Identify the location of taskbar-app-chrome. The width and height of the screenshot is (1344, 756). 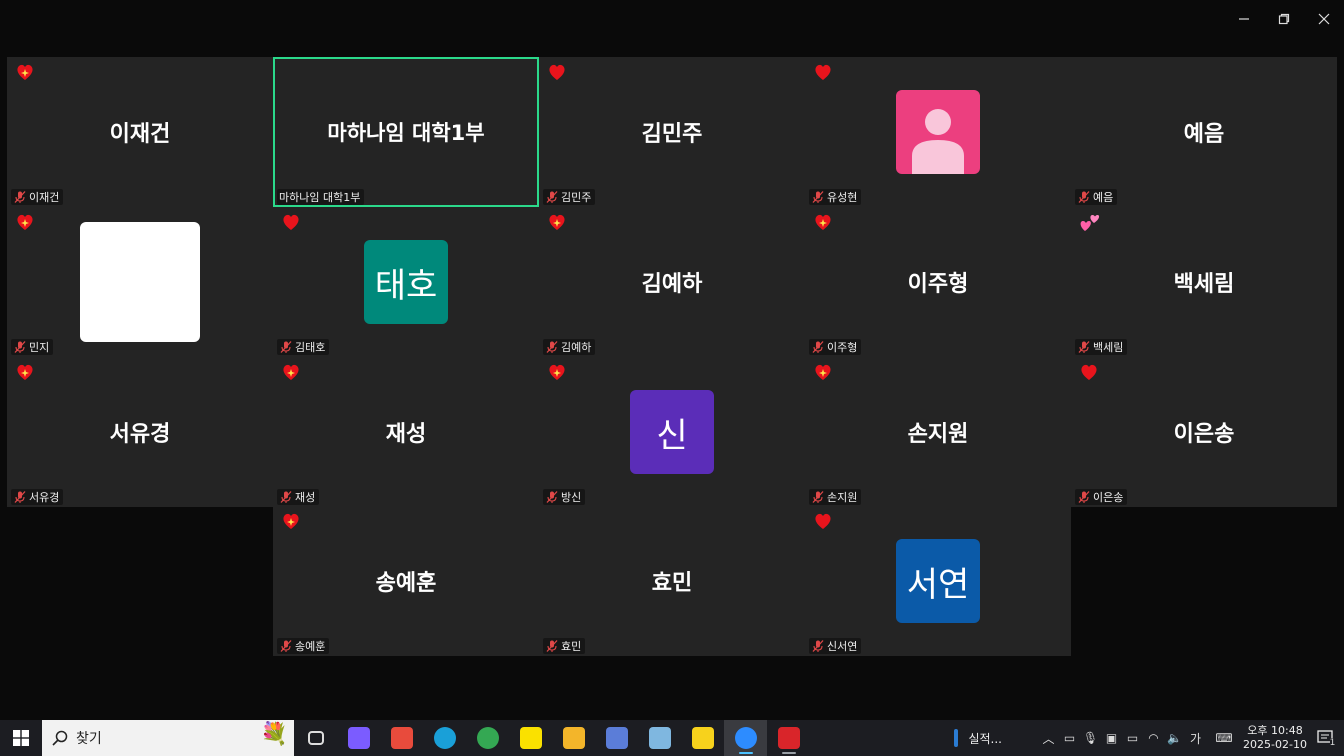
(487, 738).